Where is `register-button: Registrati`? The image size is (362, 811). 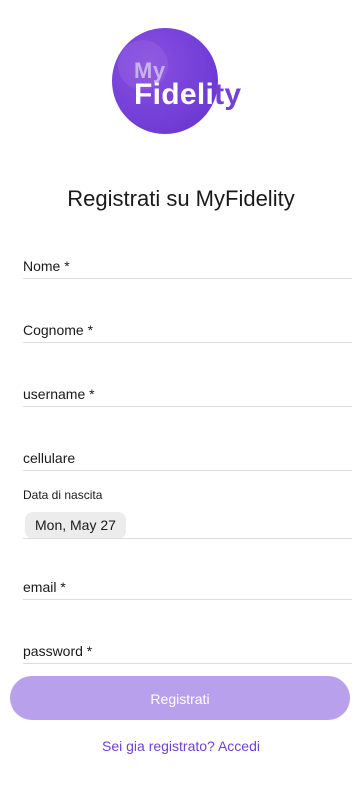
register-button: Registrati is located at coordinates (180, 698).